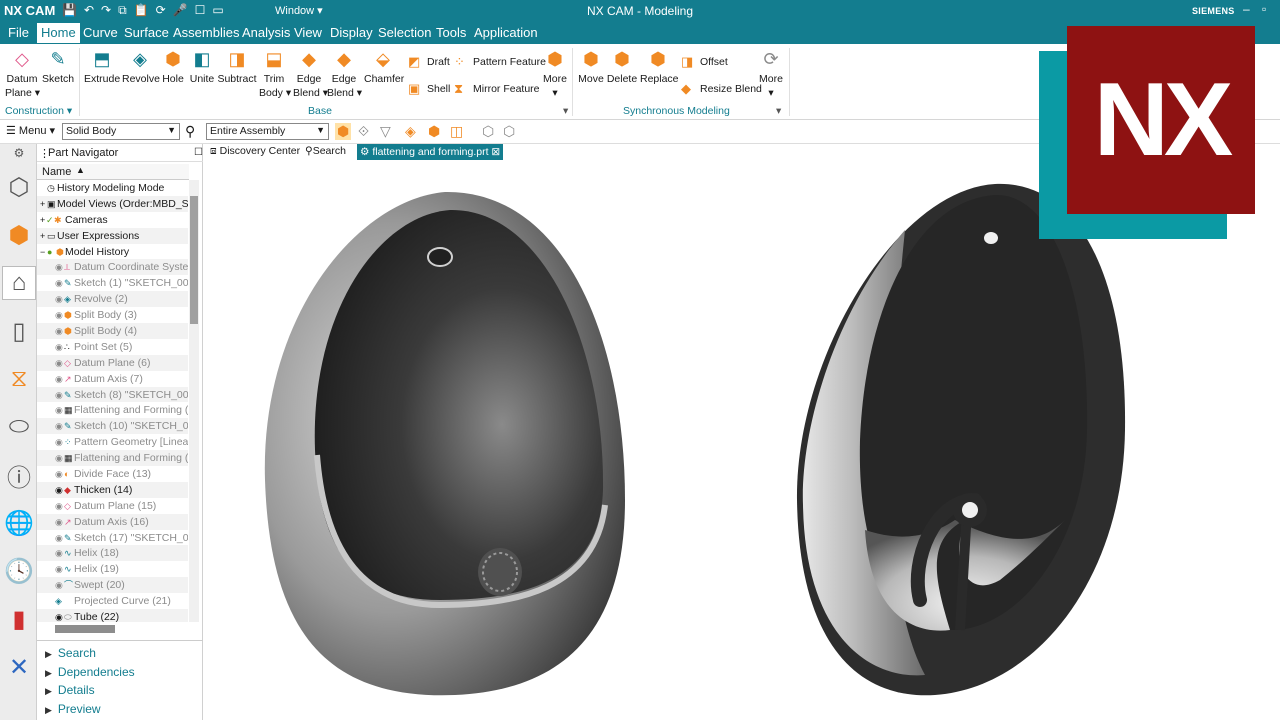  I want to click on name-column-header: Name ▲, so click(113, 172).